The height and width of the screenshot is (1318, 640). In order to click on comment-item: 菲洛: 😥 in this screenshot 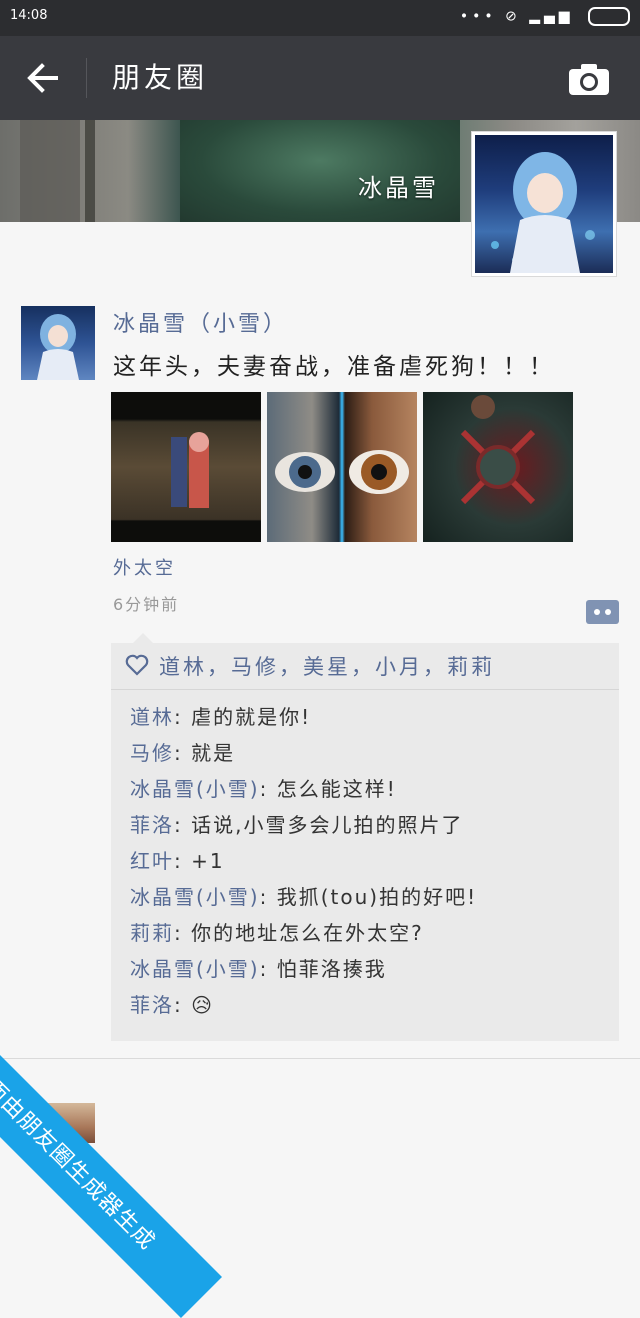, I will do `click(172, 1003)`.